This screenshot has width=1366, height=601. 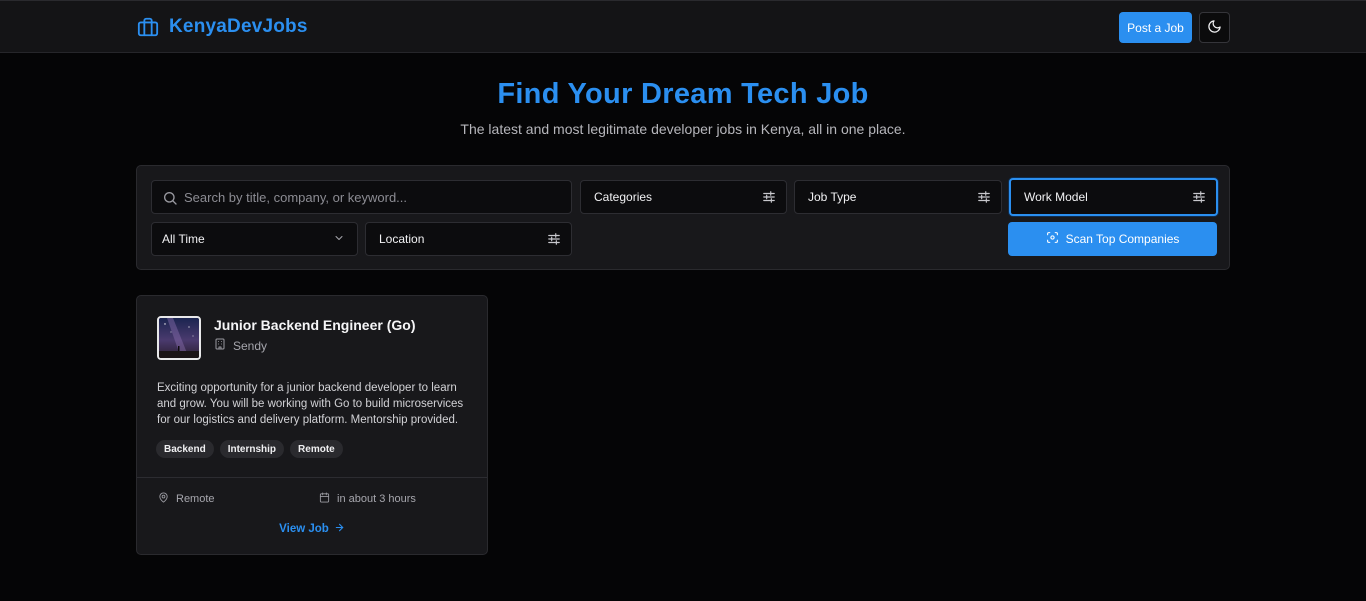 I want to click on view-job-link: View Job, so click(x=312, y=529).